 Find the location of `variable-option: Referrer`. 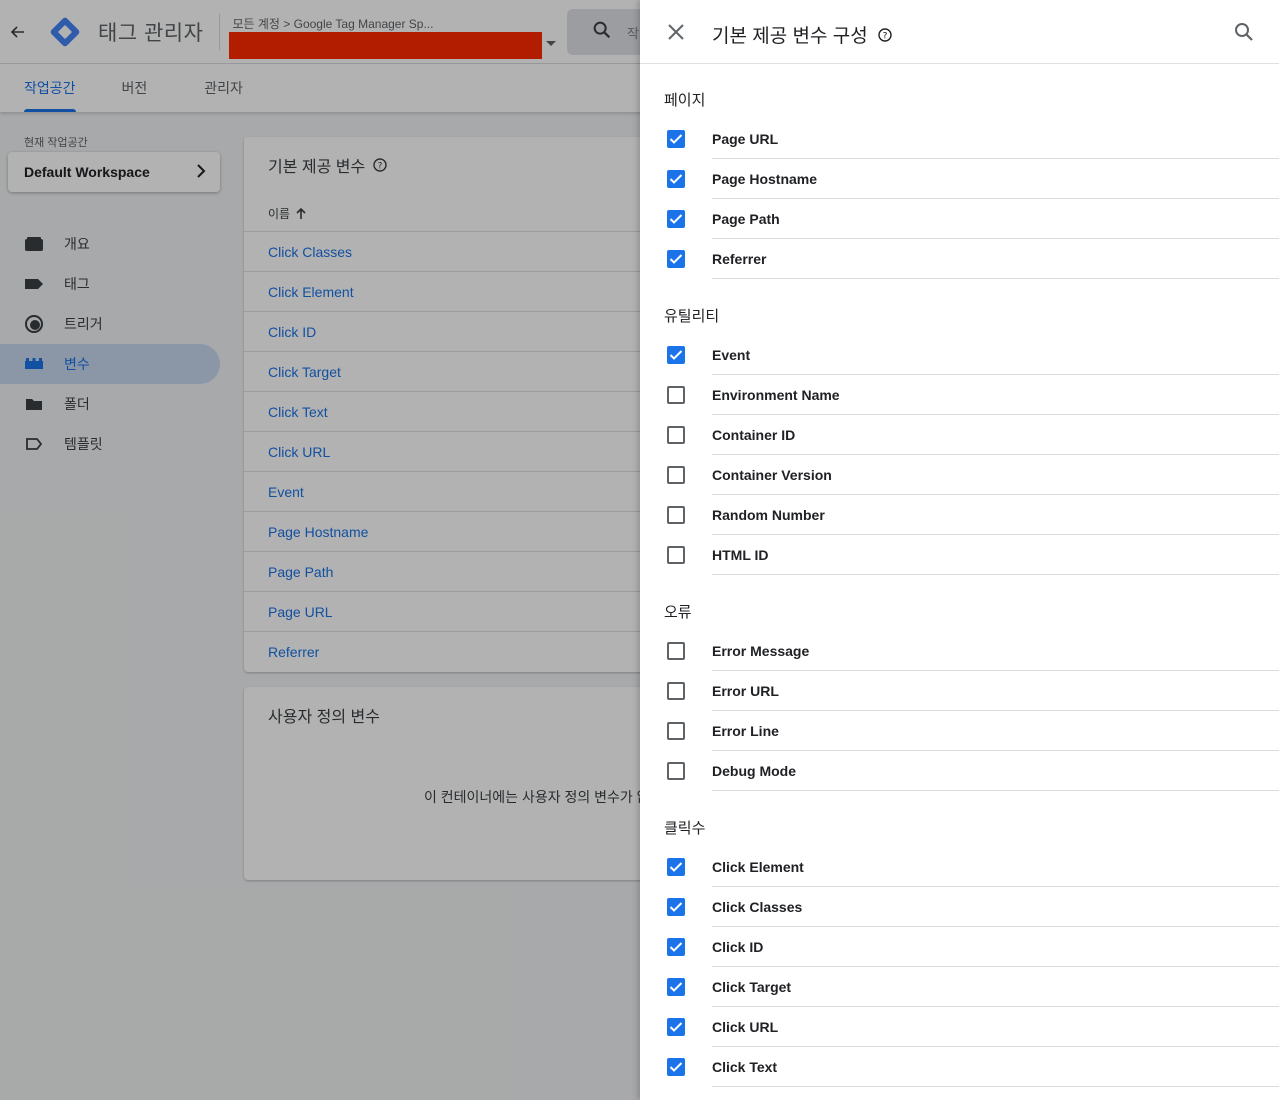

variable-option: Referrer is located at coordinates (971, 259).